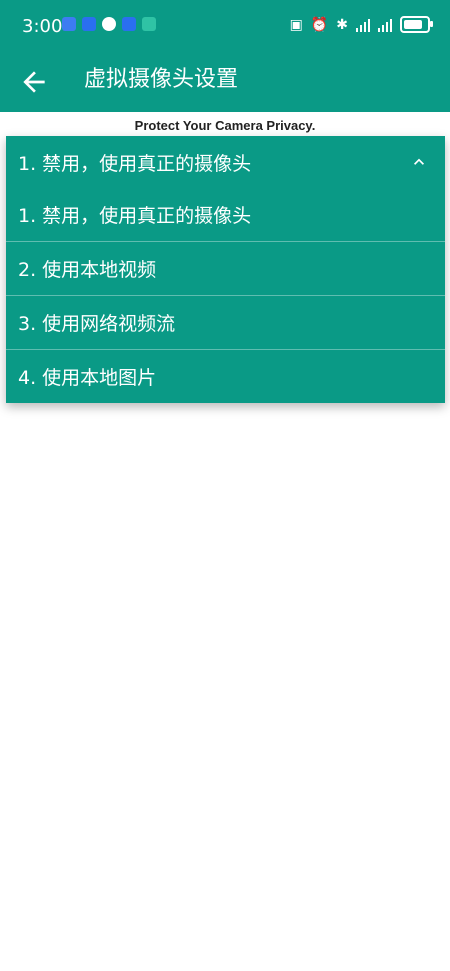  What do you see at coordinates (225, 376) in the screenshot?
I see `option-local-image: 4. 使用本地图片` at bounding box center [225, 376].